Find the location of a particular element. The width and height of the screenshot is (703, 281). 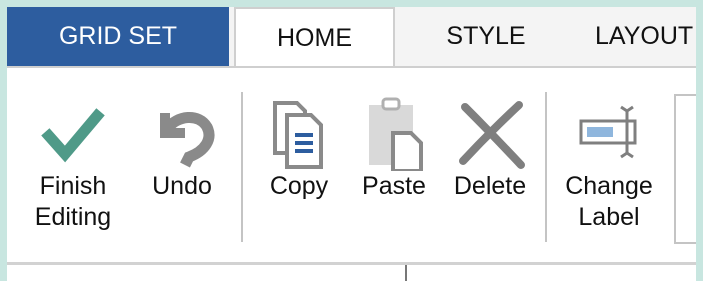

finish-editing-button: Finish Editing is located at coordinates (73, 163).